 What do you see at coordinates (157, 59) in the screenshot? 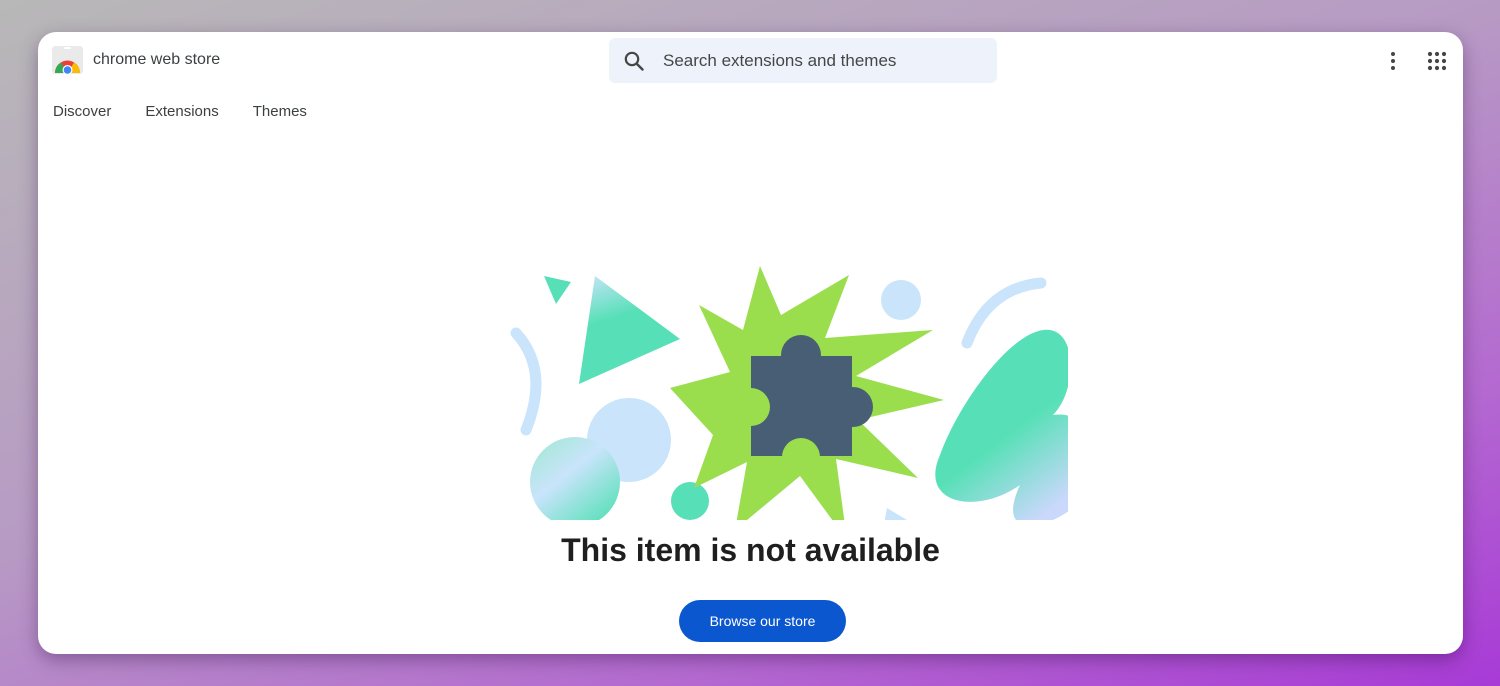
I see `store-name: chrome web store` at bounding box center [157, 59].